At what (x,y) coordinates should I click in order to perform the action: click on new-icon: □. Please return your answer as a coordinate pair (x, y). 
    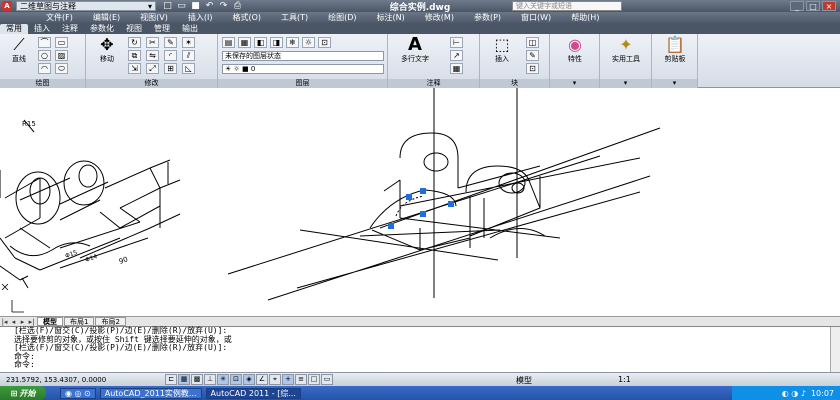
    Looking at the image, I should click on (167, 6).